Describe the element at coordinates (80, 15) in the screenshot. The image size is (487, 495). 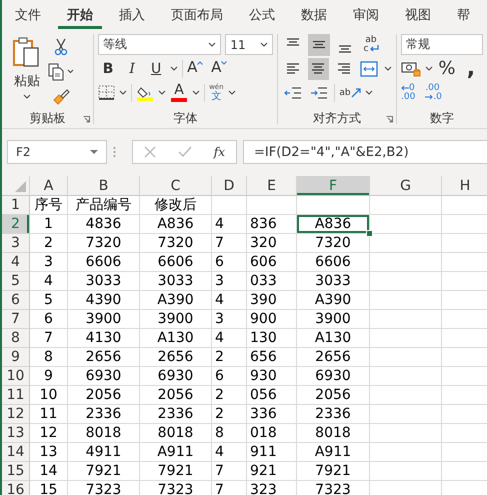
I see `ribbon-tab: 开始` at that location.